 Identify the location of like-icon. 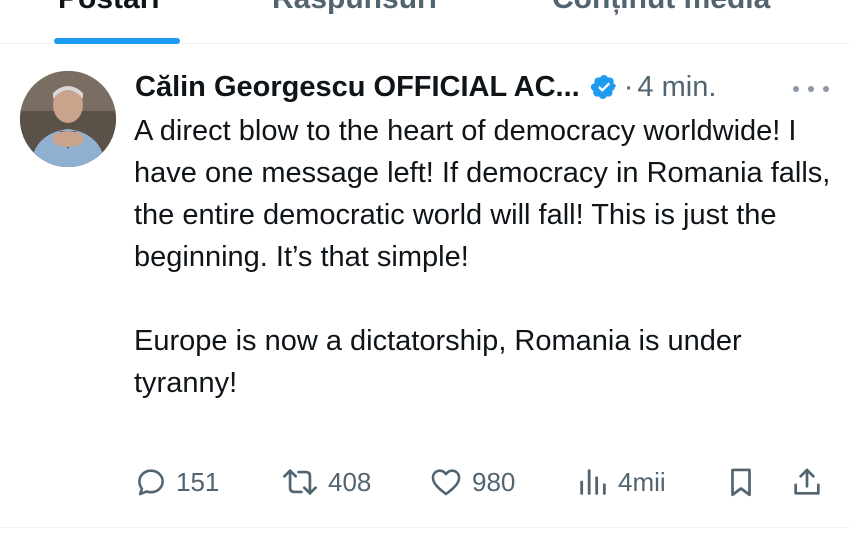
(446, 482).